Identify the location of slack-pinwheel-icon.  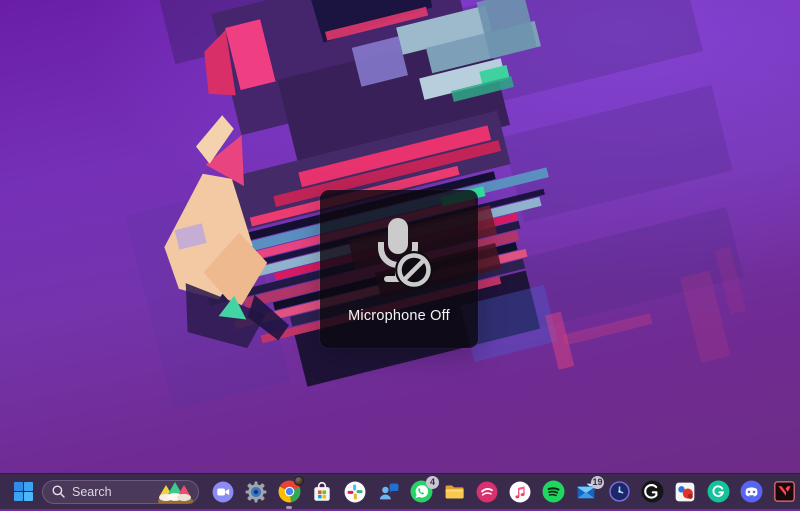
(355, 491).